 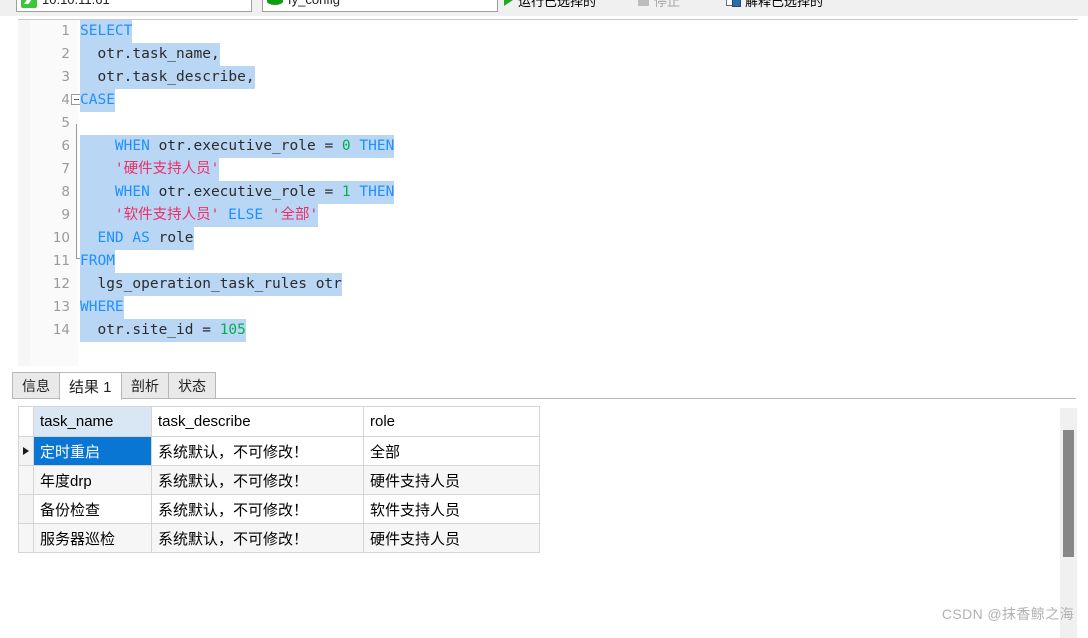 What do you see at coordinates (548, 261) in the screenshot?
I see `code-line: 11 FROM` at bounding box center [548, 261].